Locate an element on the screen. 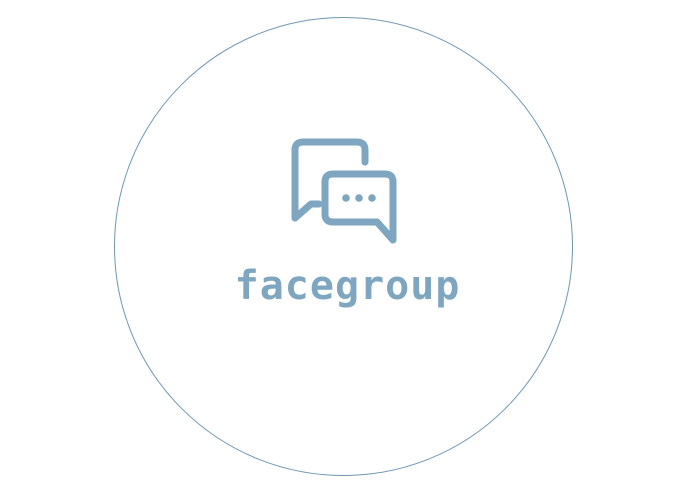 The height and width of the screenshot is (494, 695). chat-bubbles-icon is located at coordinates (344, 191).